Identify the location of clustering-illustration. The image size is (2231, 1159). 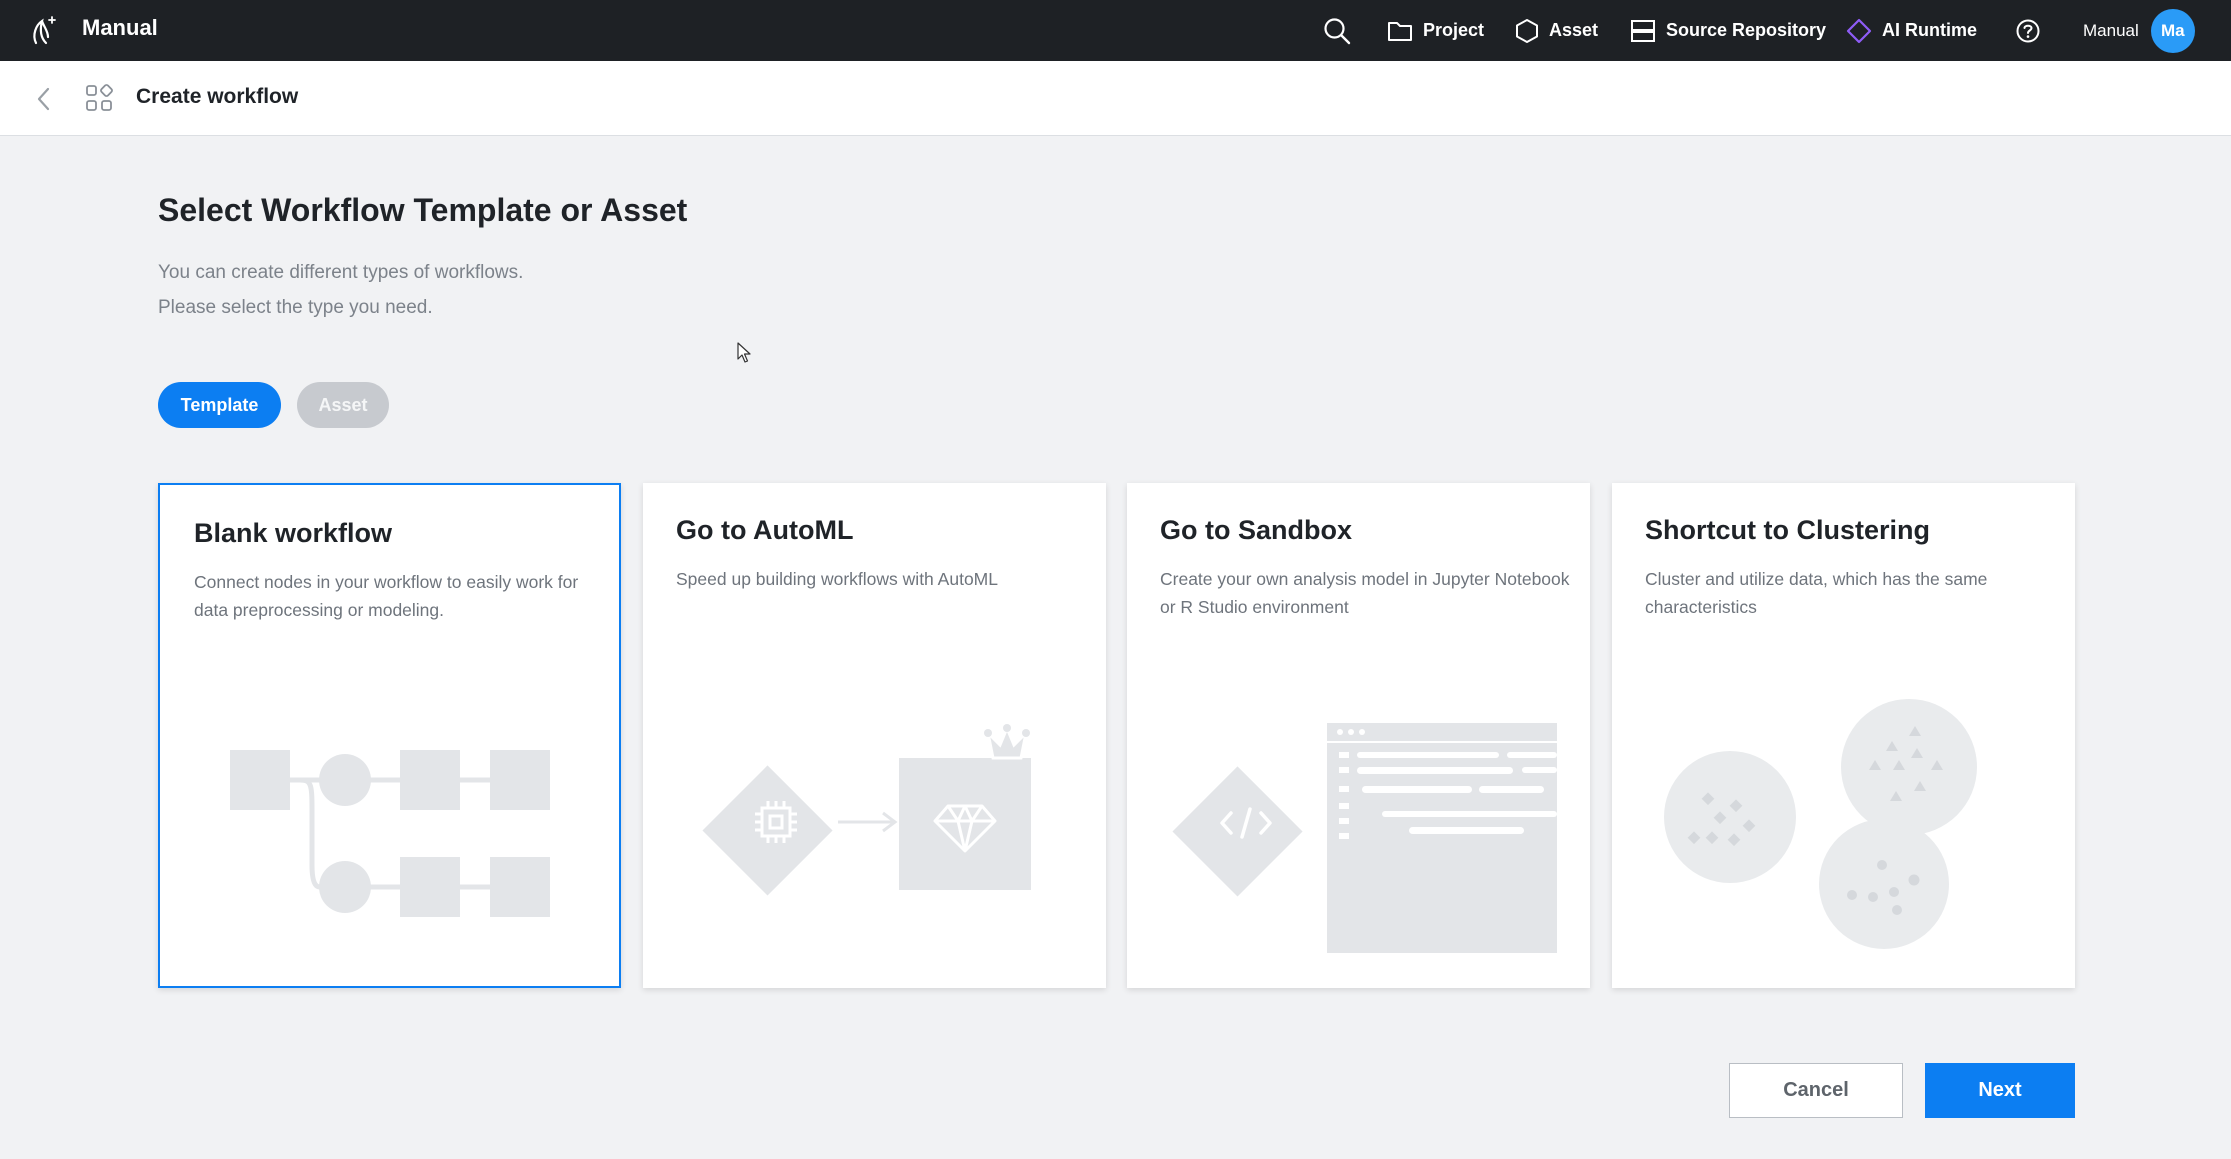
(1820, 824).